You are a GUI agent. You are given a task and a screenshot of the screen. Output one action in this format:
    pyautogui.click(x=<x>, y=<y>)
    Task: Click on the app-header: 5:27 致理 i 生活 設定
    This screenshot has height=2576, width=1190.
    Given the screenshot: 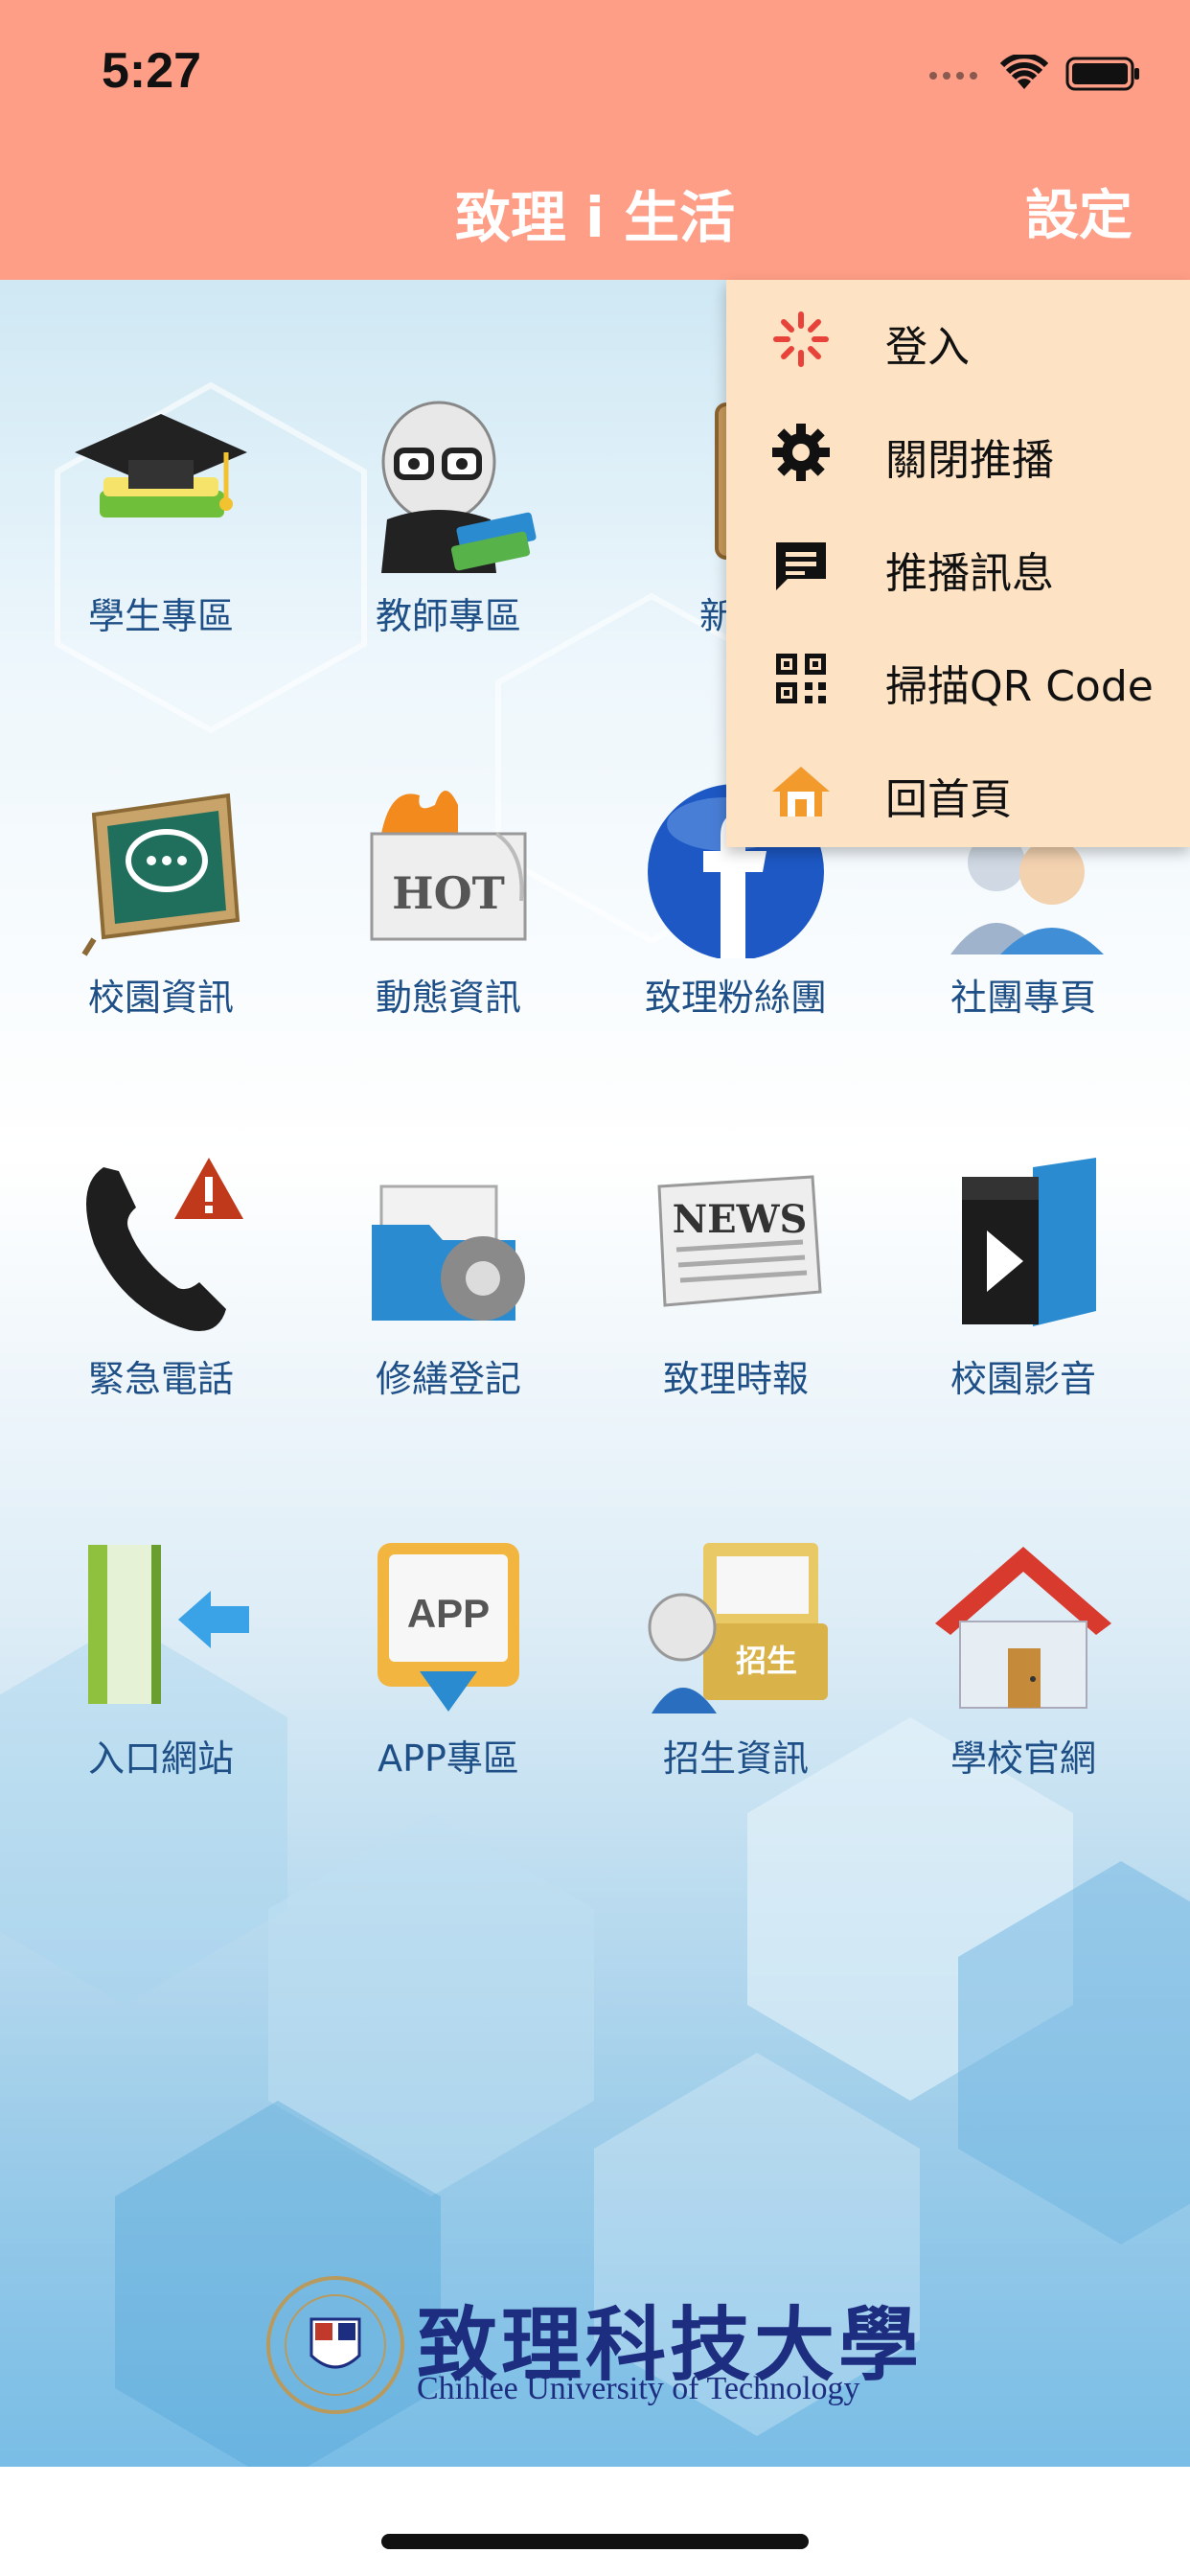 What is the action you would take?
    pyautogui.click(x=595, y=140)
    